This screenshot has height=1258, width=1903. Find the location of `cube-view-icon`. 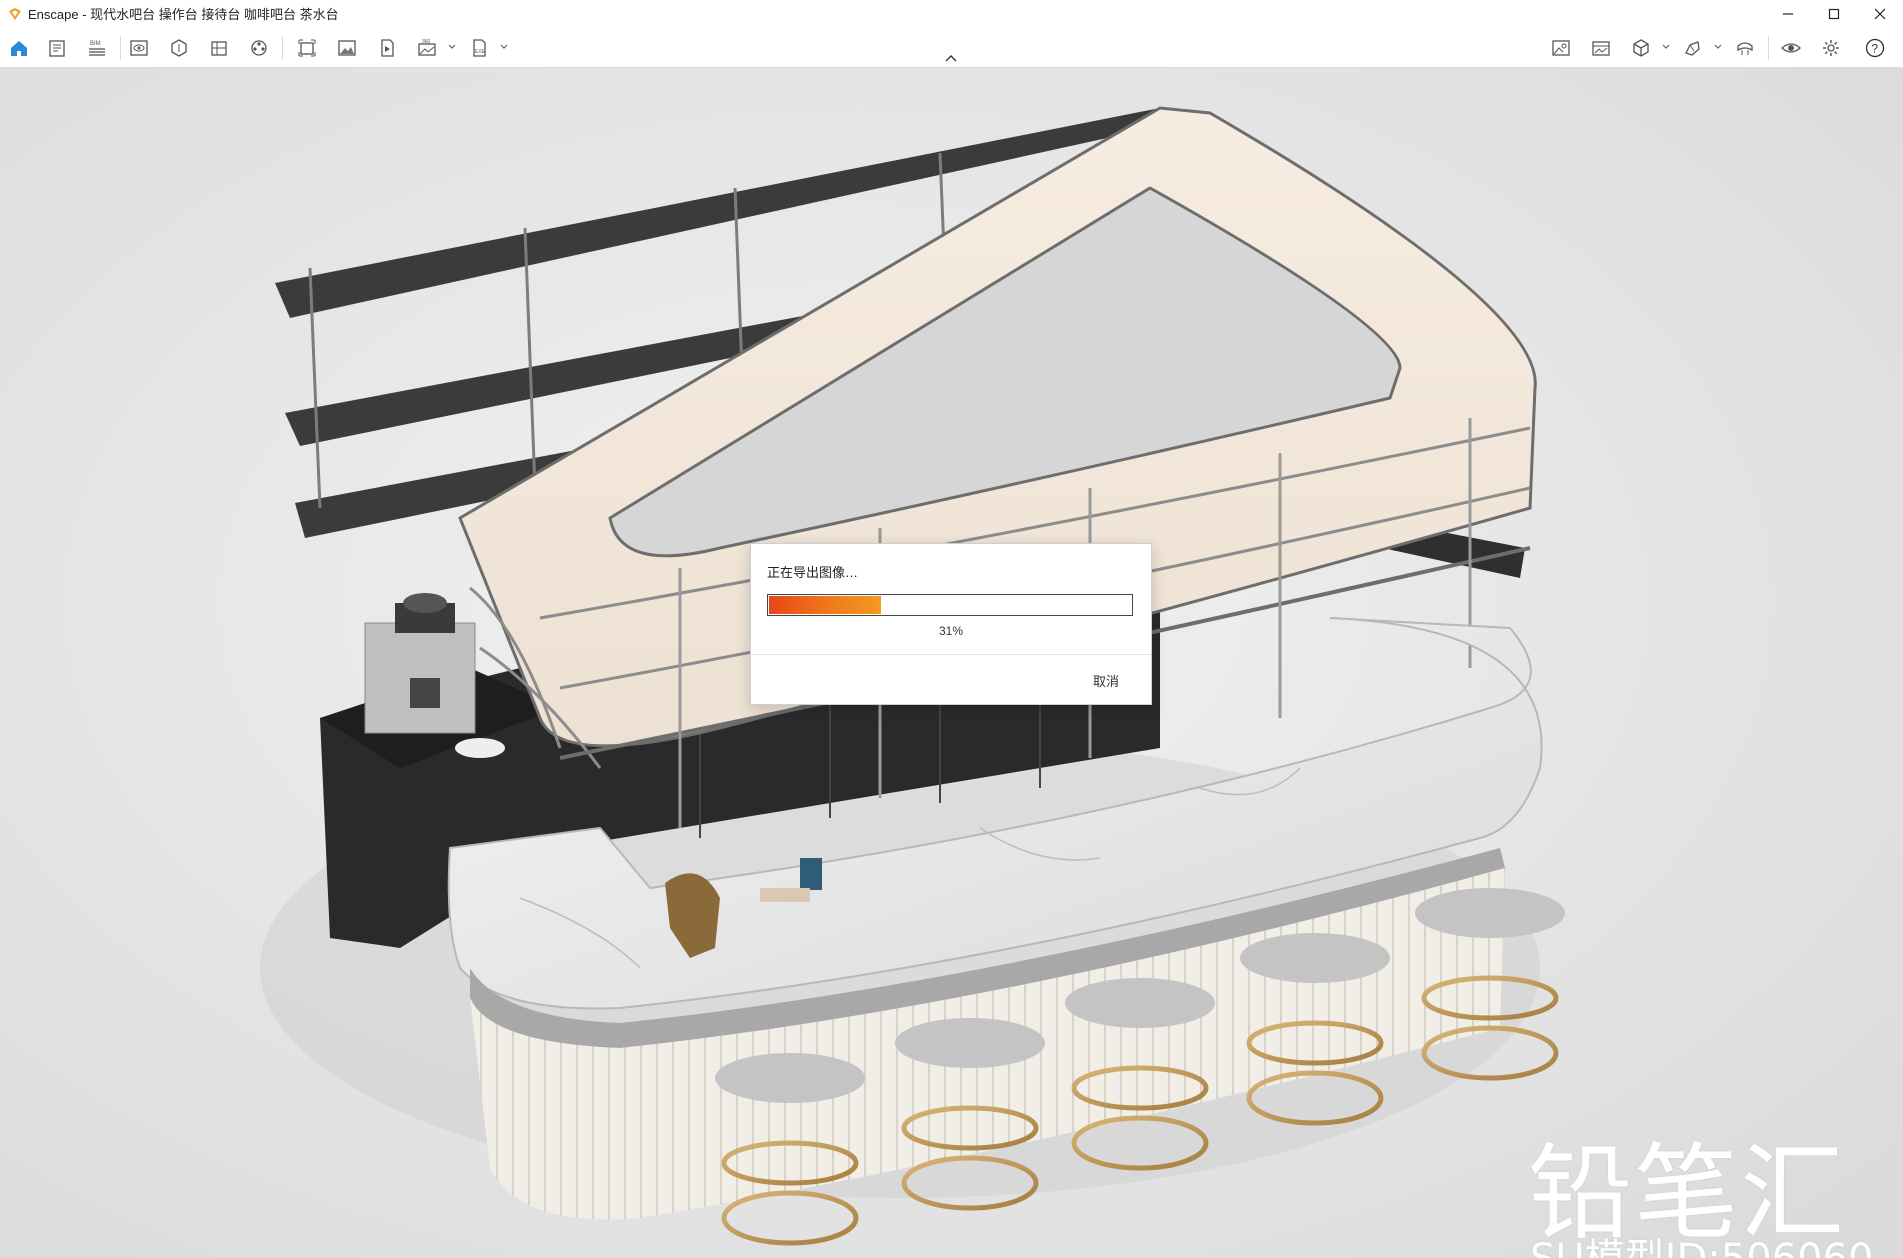

cube-view-icon is located at coordinates (1641, 48).